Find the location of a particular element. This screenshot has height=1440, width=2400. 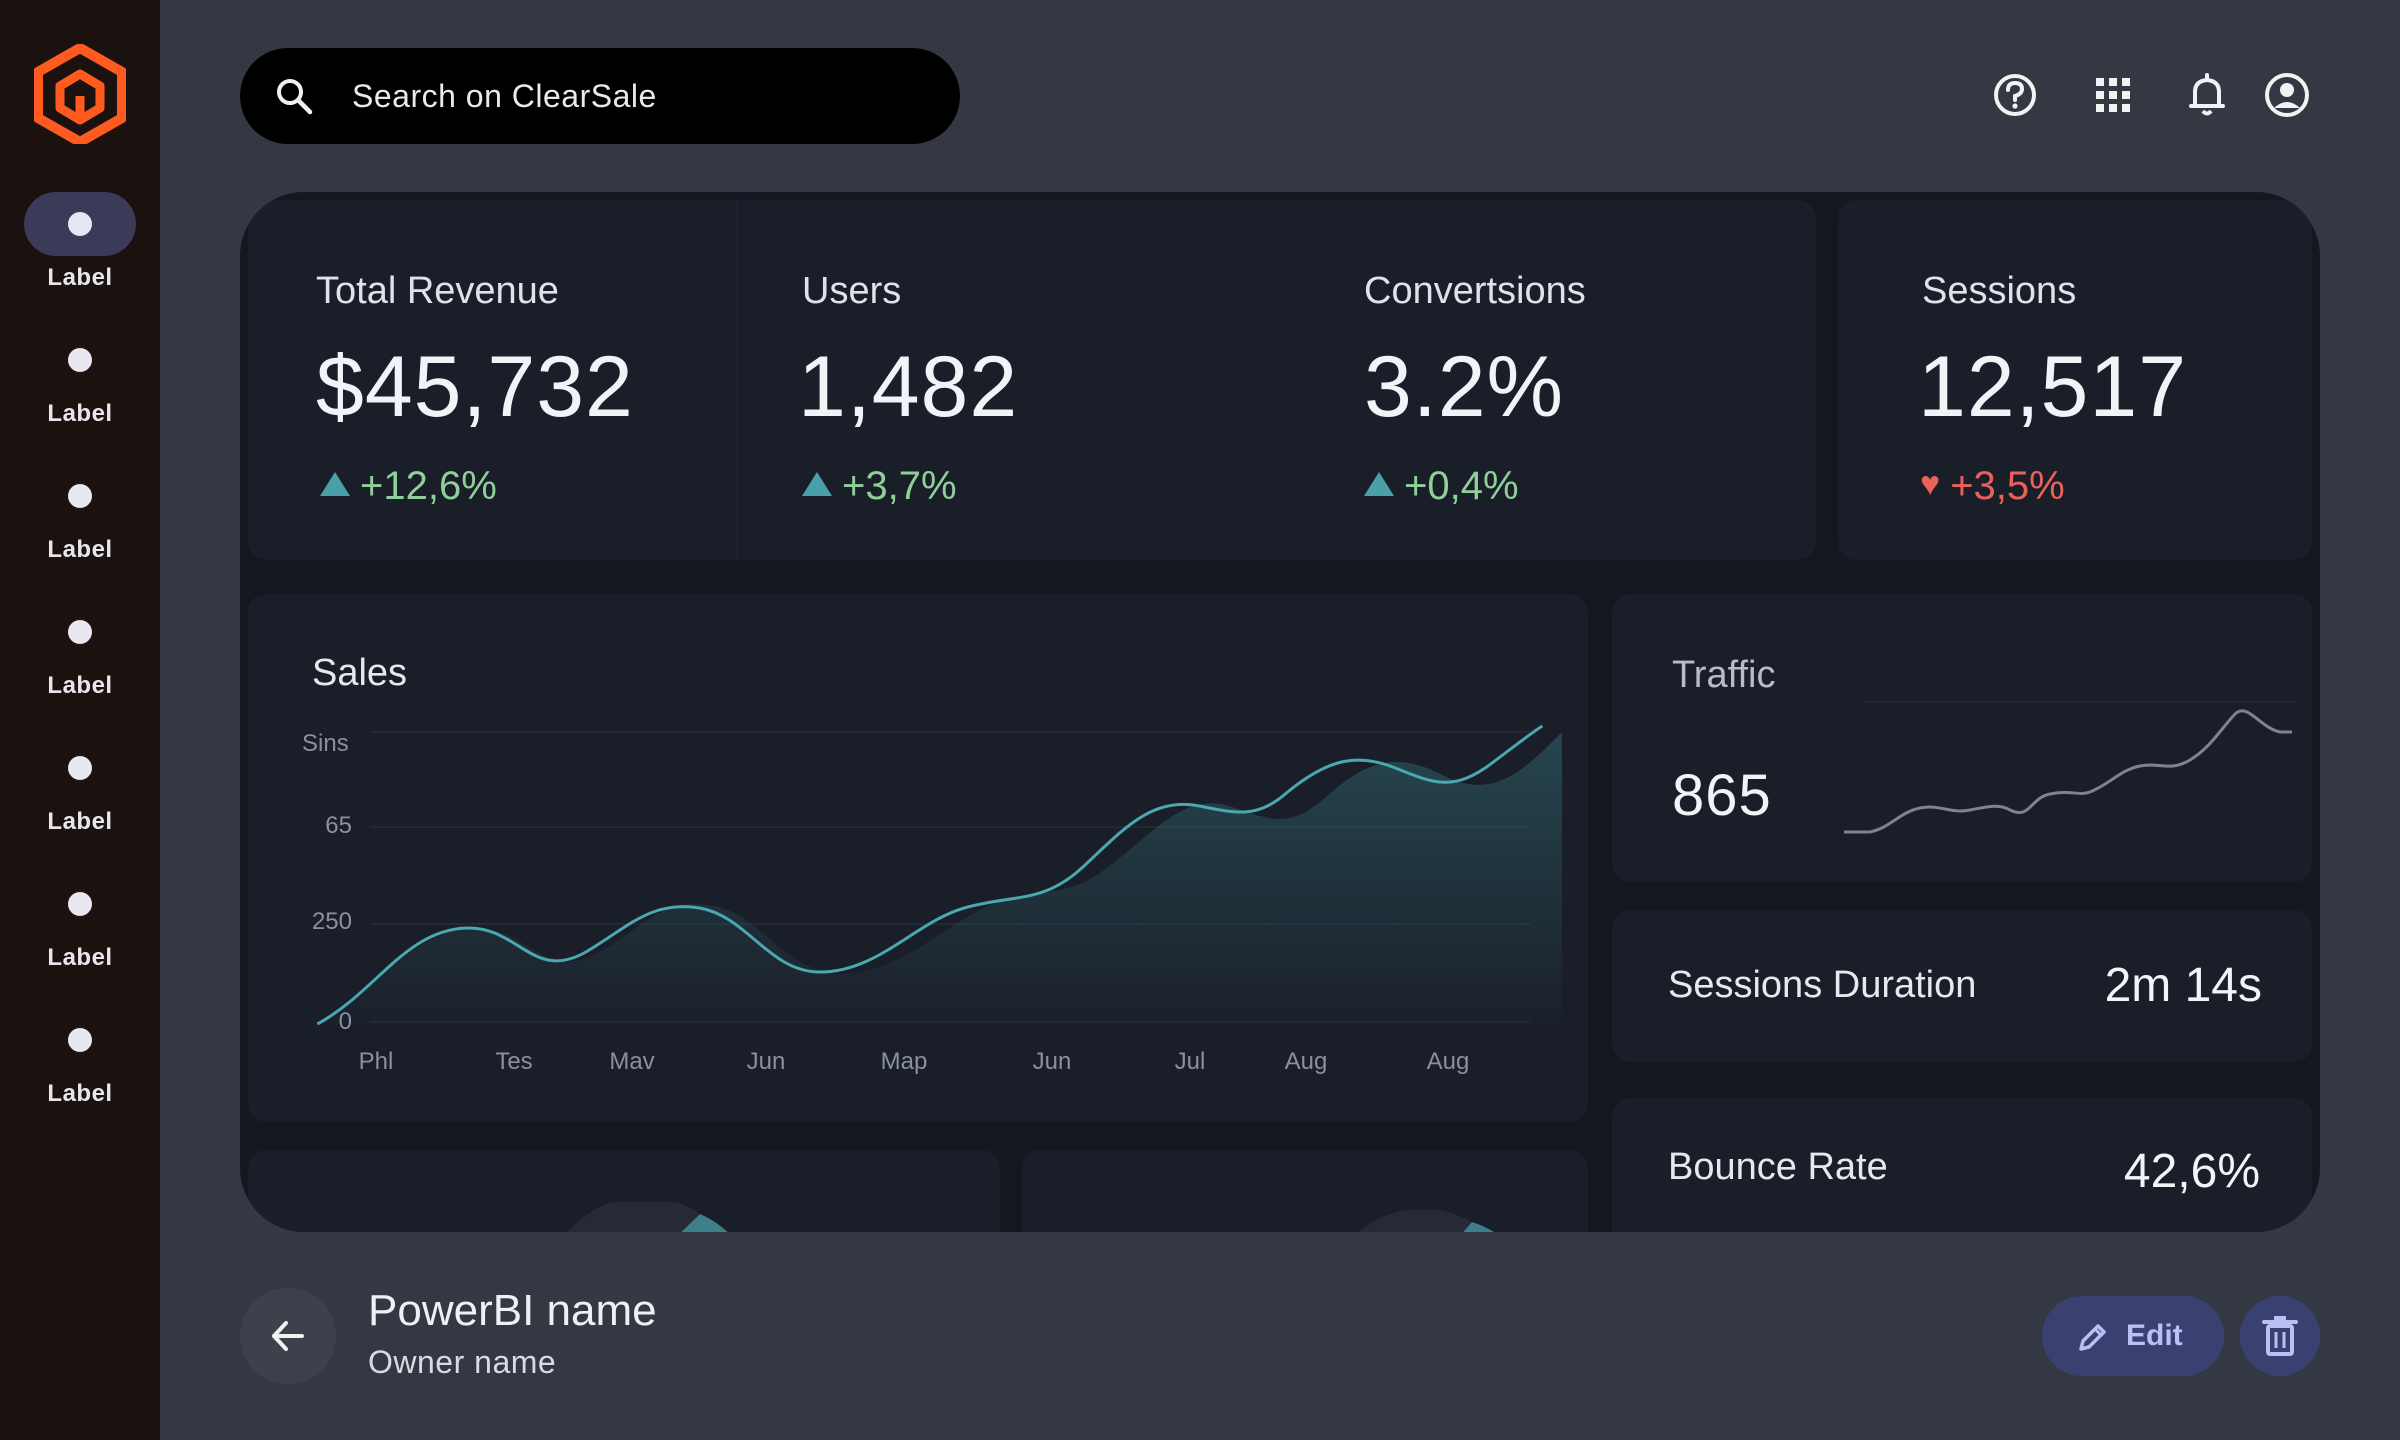

back-button is located at coordinates (288, 1336).